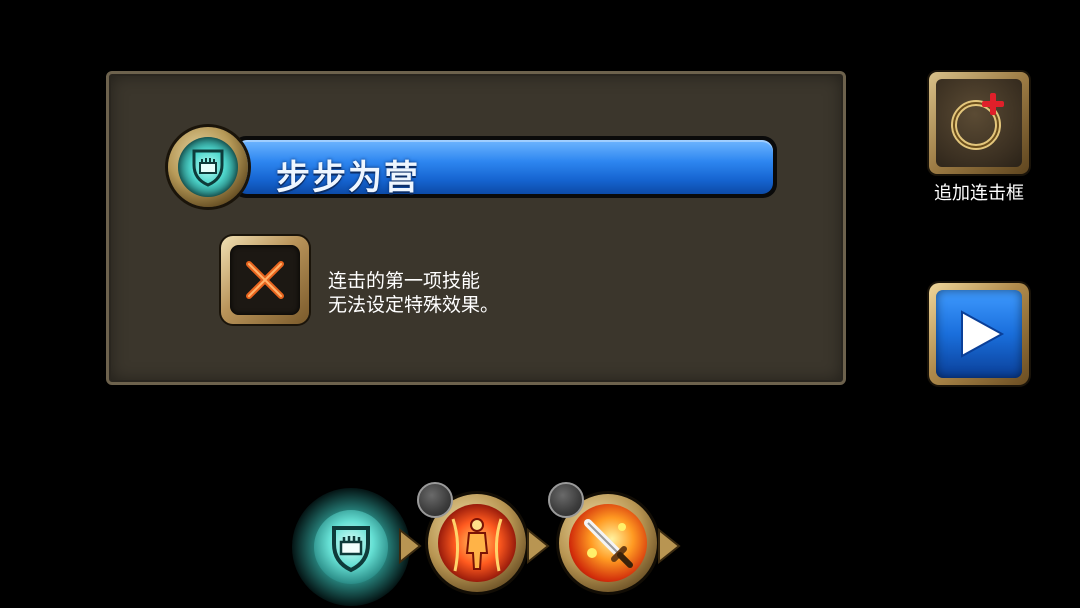 The image size is (1080, 608). What do you see at coordinates (477, 543) in the screenshot?
I see `fire-warrior-icon` at bounding box center [477, 543].